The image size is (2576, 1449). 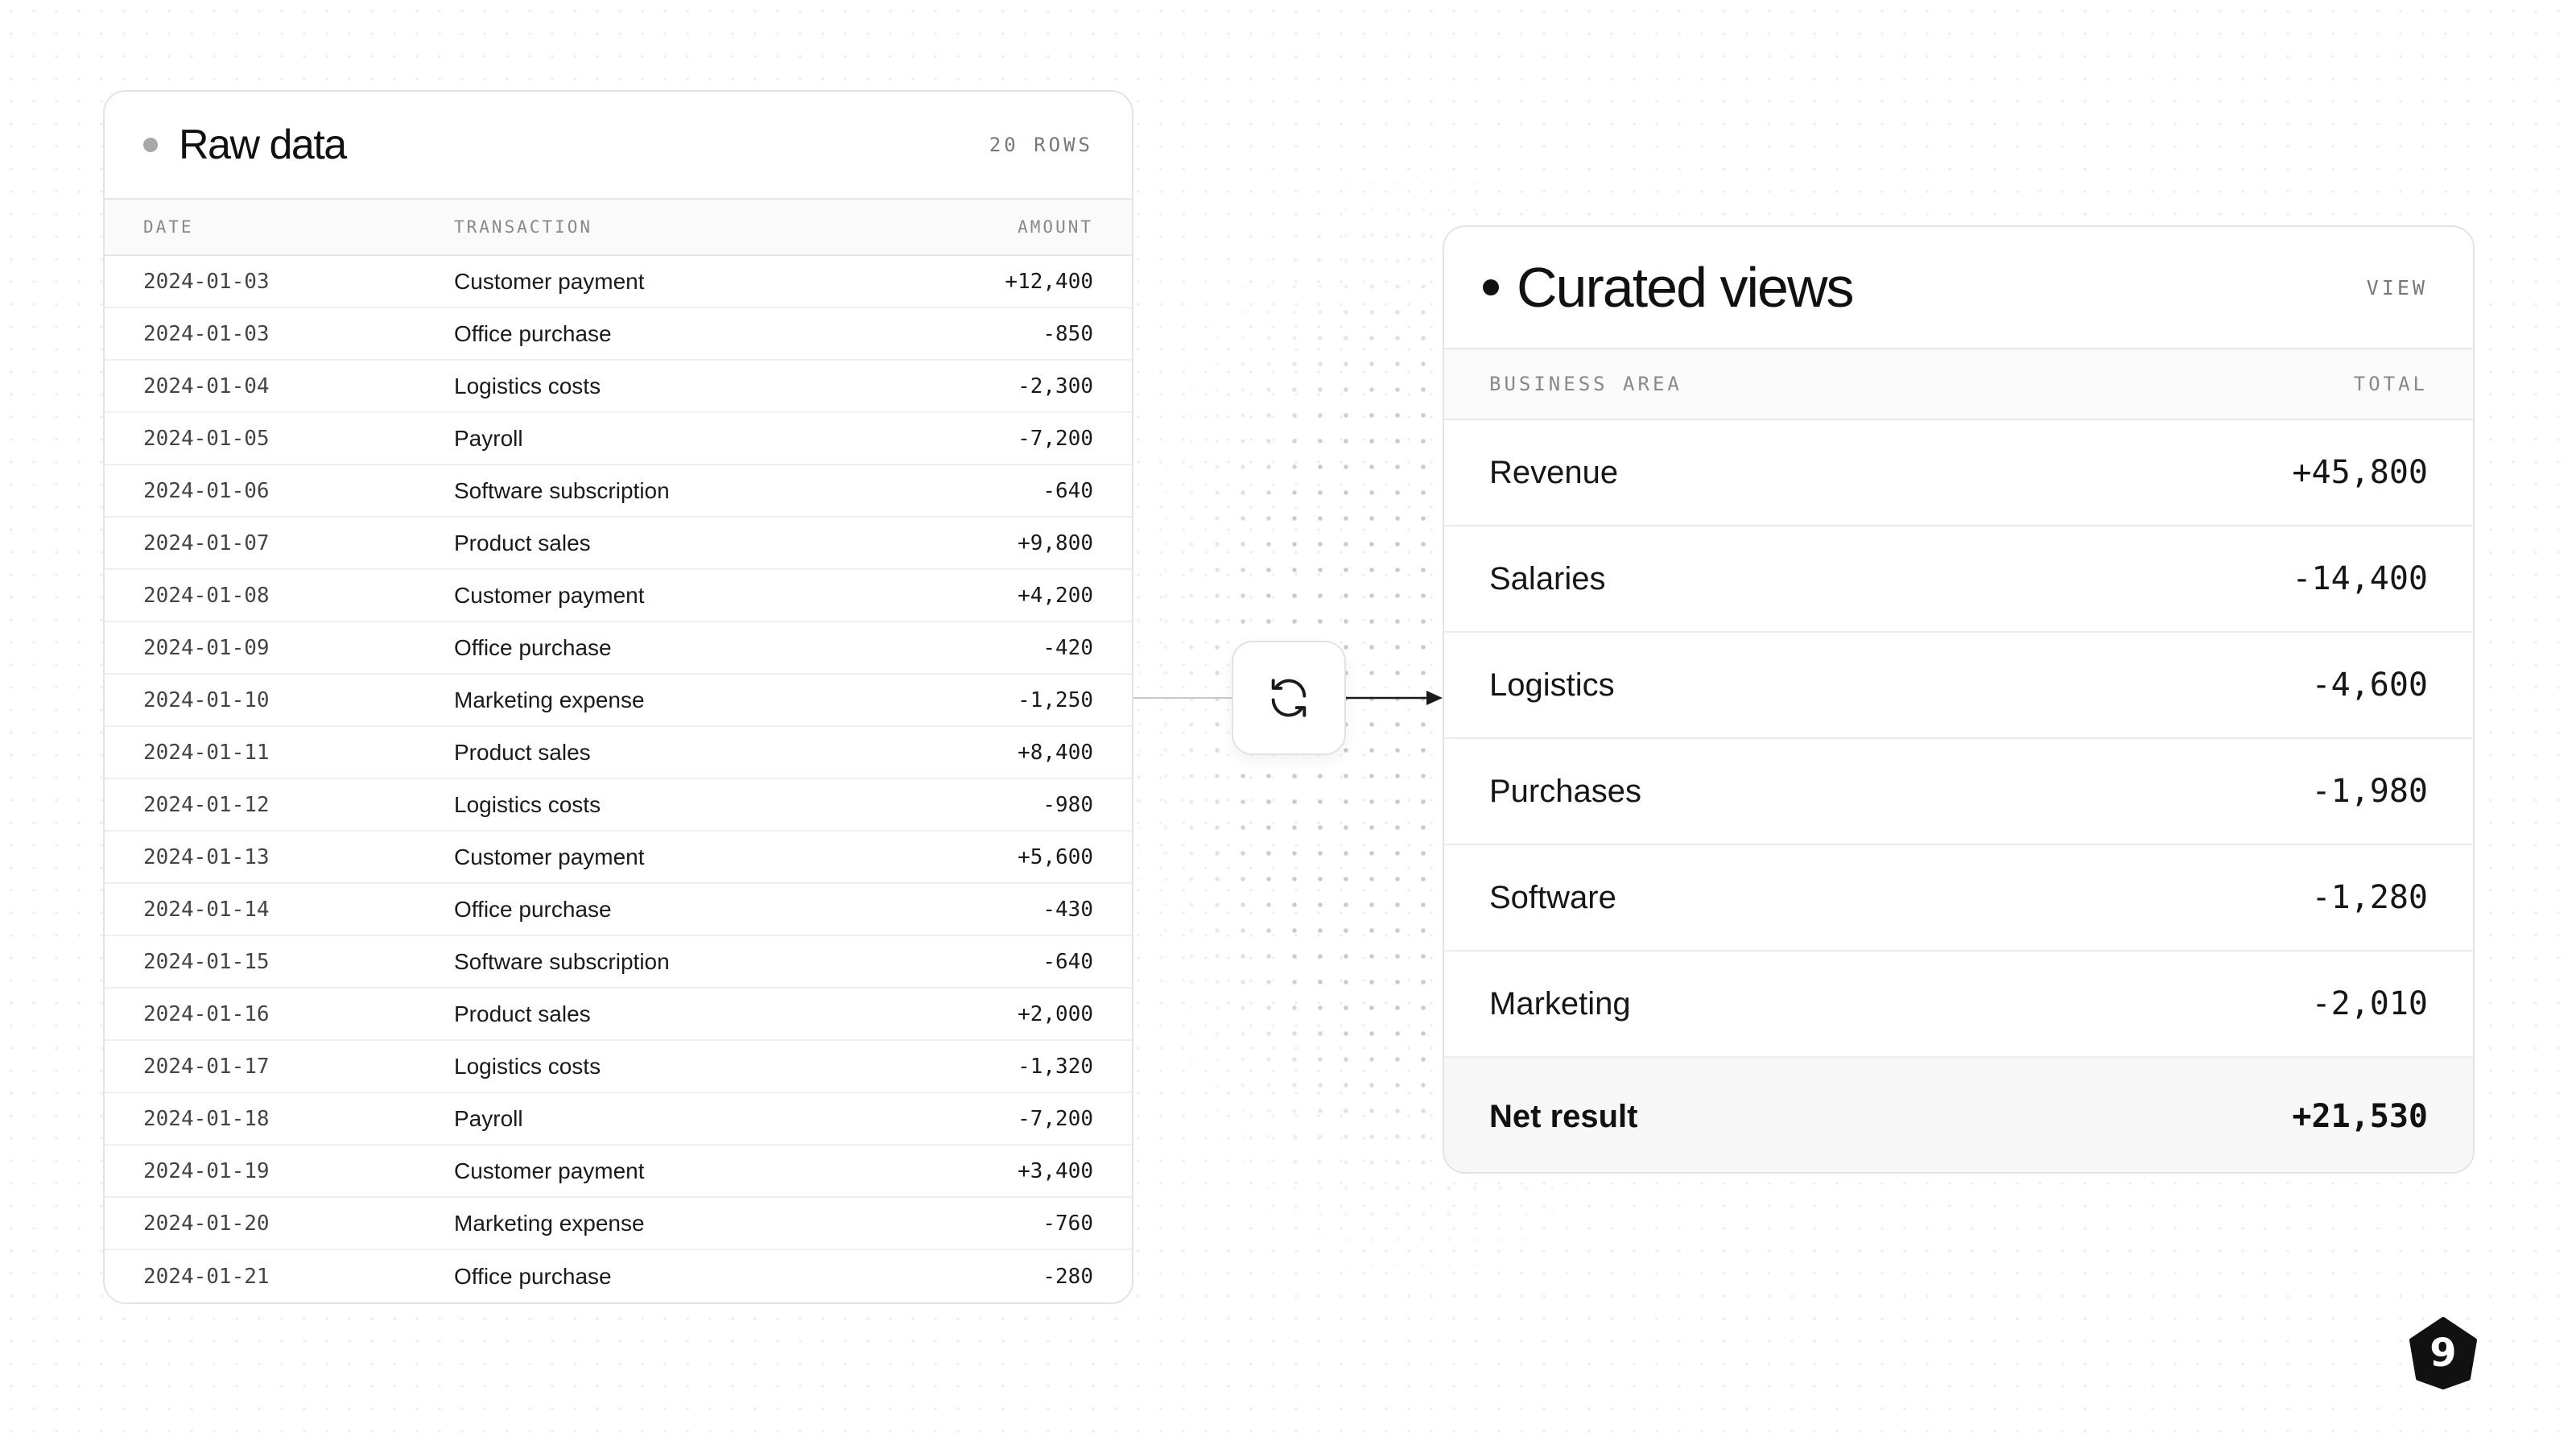 What do you see at coordinates (1958, 473) in the screenshot?
I see `list-item: Revenue +45,800` at bounding box center [1958, 473].